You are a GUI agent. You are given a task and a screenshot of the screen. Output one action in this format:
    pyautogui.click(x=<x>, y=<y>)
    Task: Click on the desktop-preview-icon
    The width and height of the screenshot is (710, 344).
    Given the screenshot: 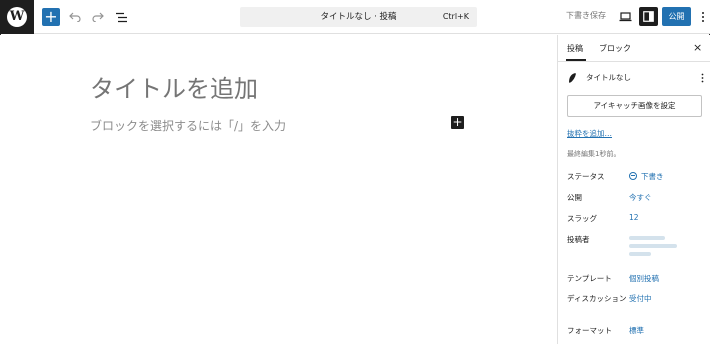 What is the action you would take?
    pyautogui.click(x=625, y=17)
    